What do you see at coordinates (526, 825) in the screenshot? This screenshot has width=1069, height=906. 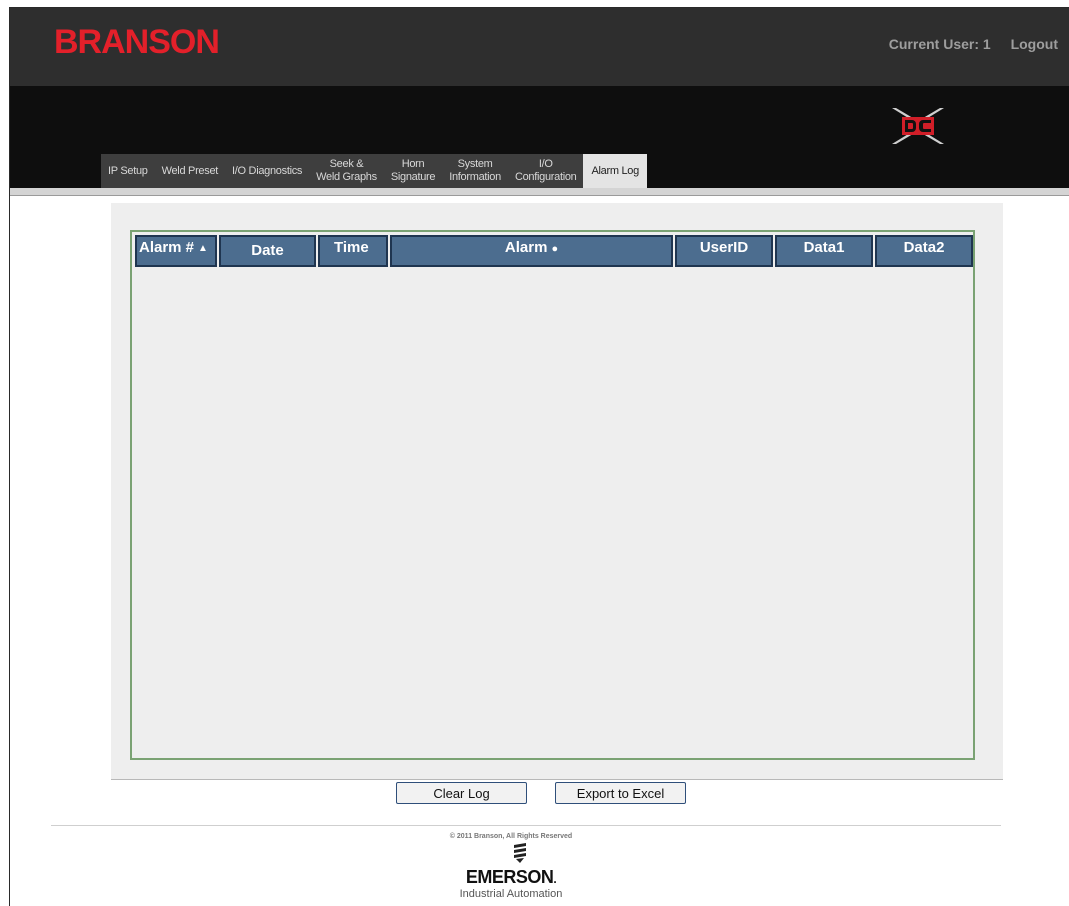 I see `footer-divider` at bounding box center [526, 825].